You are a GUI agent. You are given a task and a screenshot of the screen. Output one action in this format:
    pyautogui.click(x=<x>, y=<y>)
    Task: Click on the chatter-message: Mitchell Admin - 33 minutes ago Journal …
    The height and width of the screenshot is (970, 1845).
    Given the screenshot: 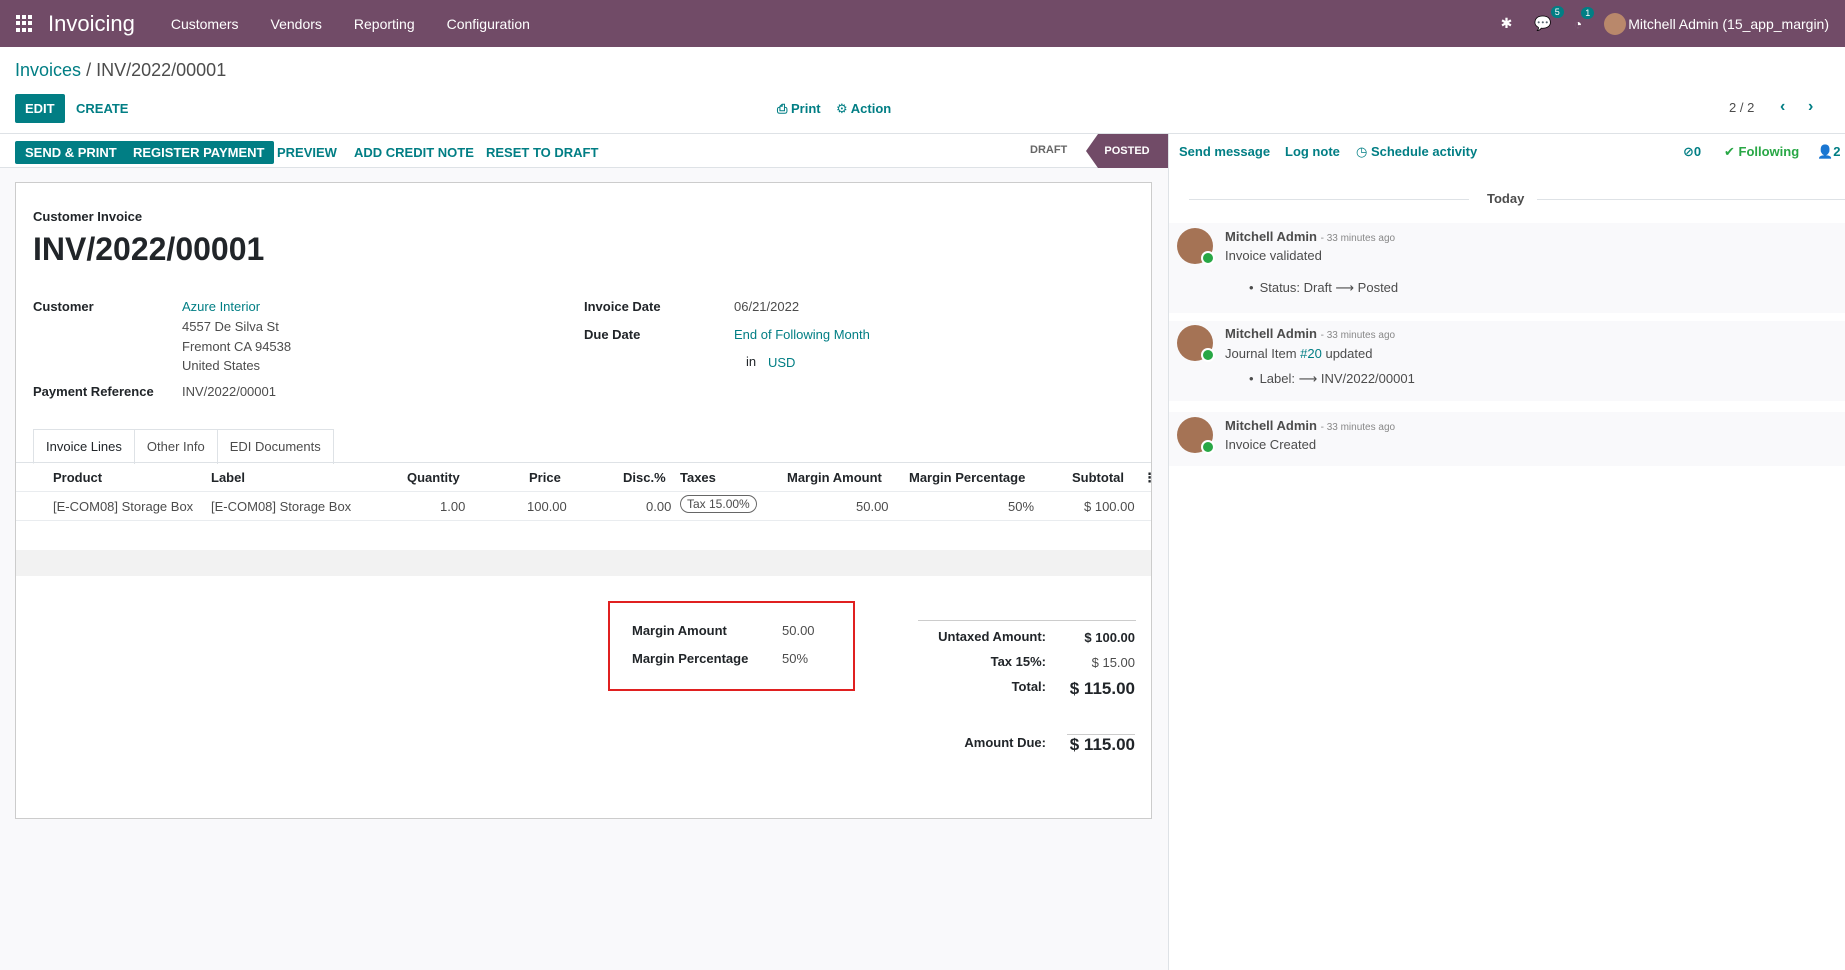 What is the action you would take?
    pyautogui.click(x=1507, y=361)
    